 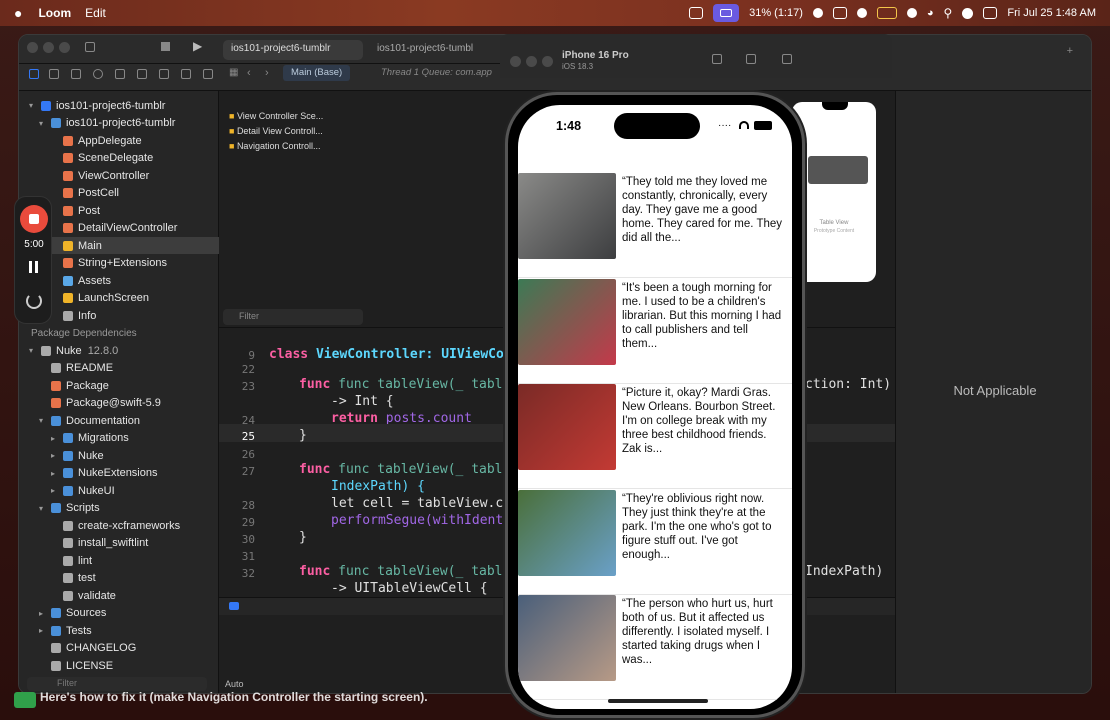 What do you see at coordinates (119, 595) in the screenshot?
I see `navigator-item: validate` at bounding box center [119, 595].